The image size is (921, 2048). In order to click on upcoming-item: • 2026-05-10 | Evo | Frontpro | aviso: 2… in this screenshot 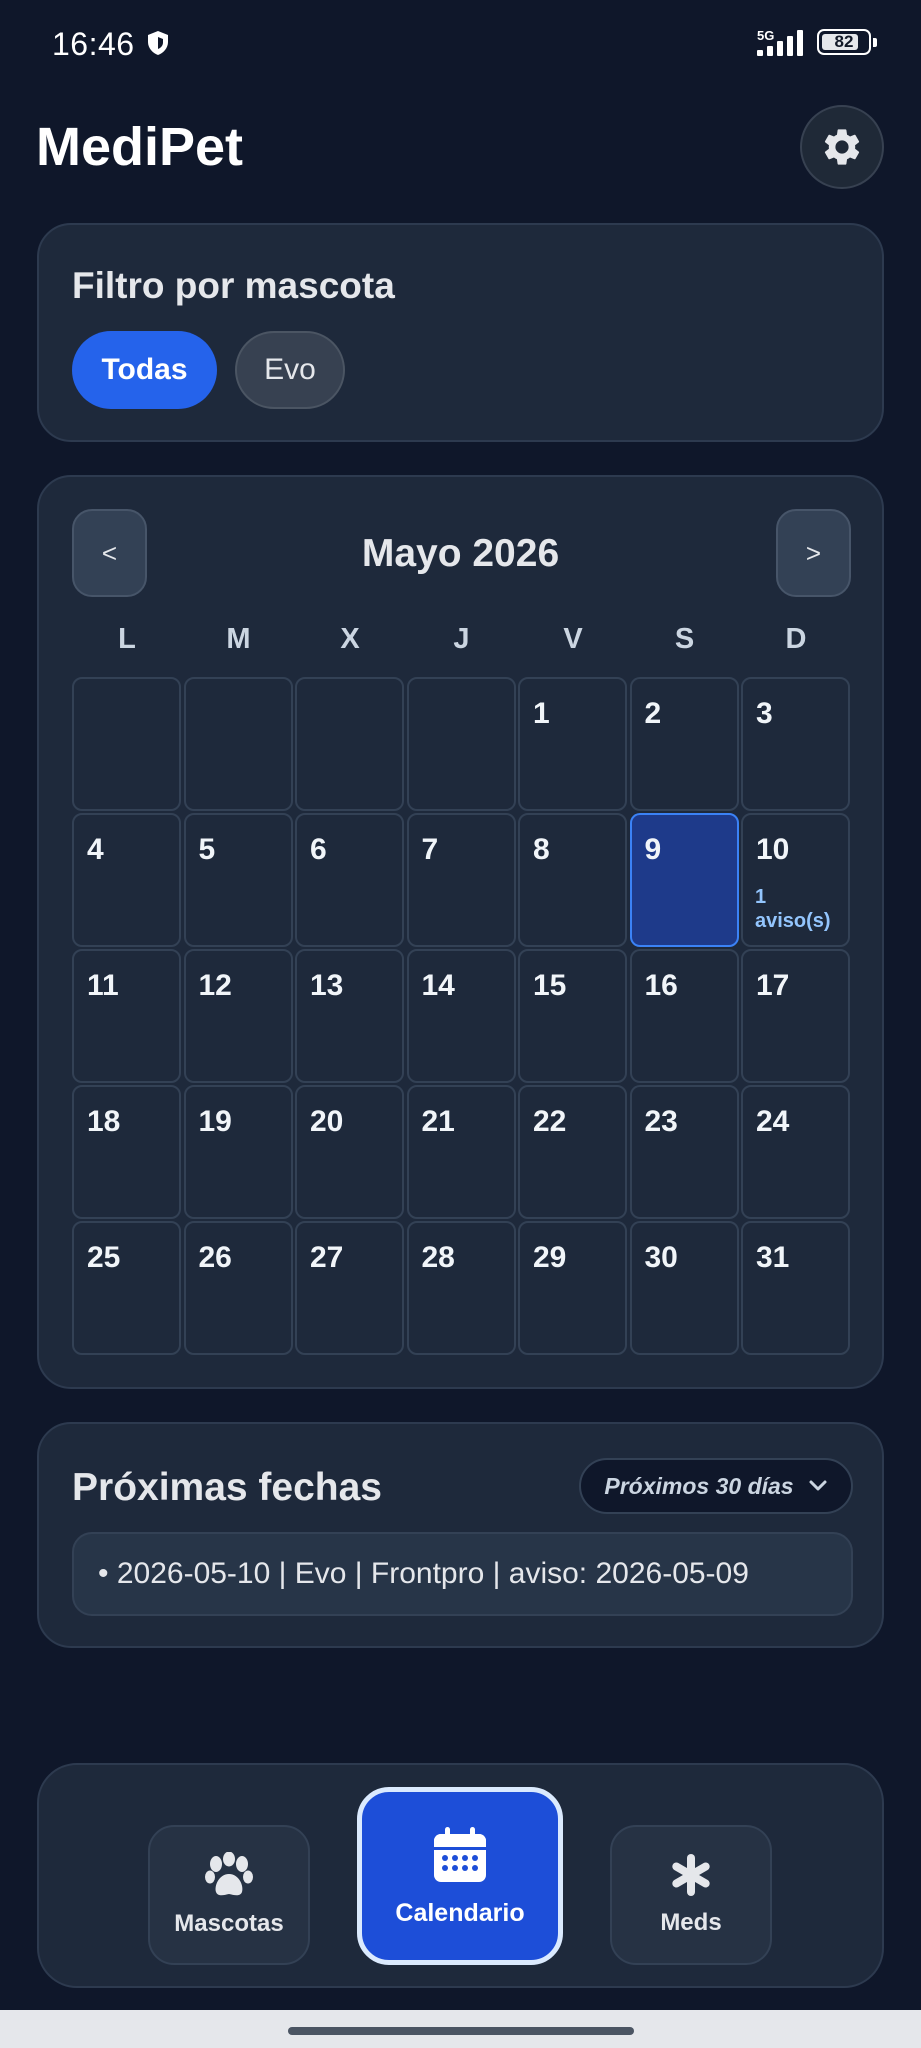, I will do `click(462, 1574)`.